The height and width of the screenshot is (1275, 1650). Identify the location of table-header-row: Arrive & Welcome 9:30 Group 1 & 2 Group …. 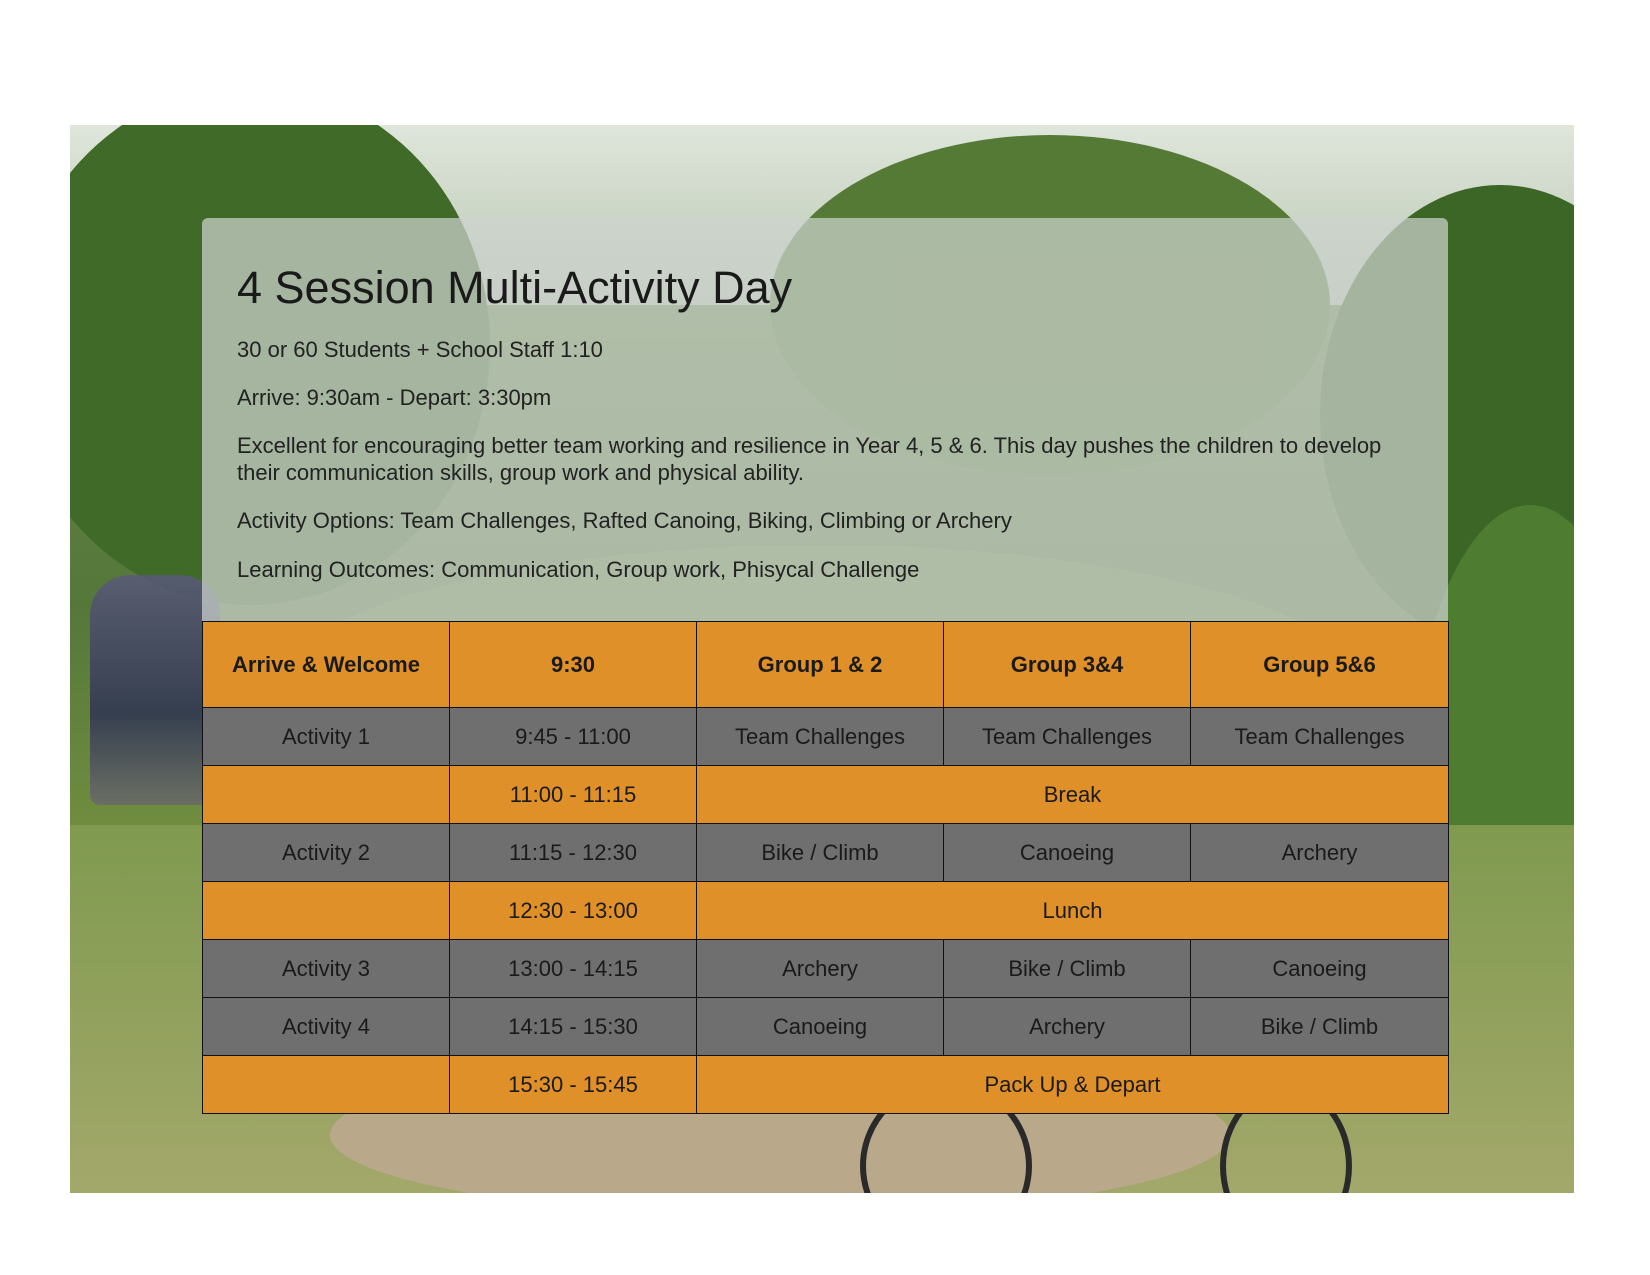
(825, 664).